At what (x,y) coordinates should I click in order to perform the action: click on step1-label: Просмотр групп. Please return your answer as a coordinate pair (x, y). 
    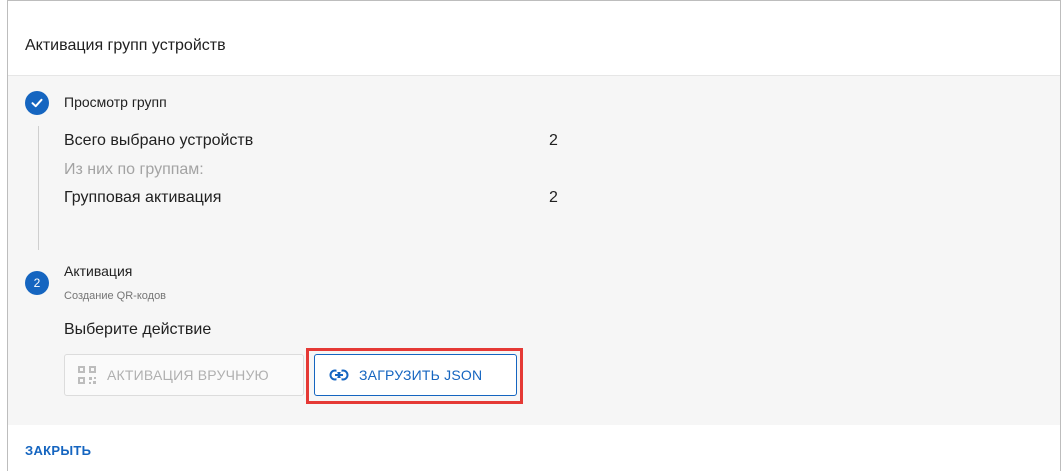
    Looking at the image, I should click on (115, 102).